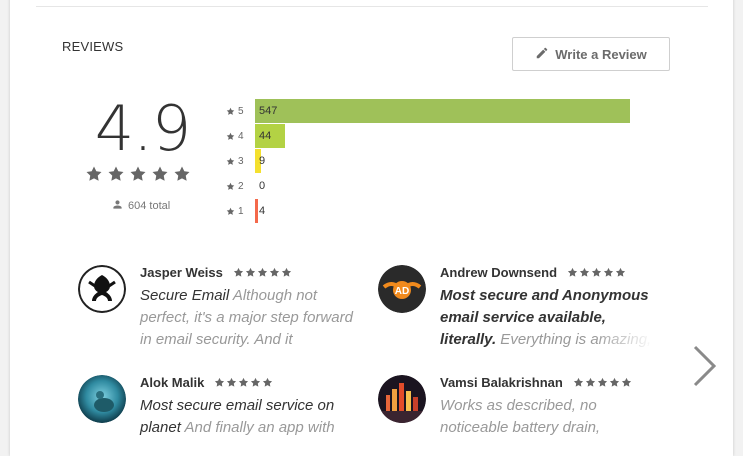 The image size is (743, 456). I want to click on histogram-row-1: 1 4, so click(436, 211).